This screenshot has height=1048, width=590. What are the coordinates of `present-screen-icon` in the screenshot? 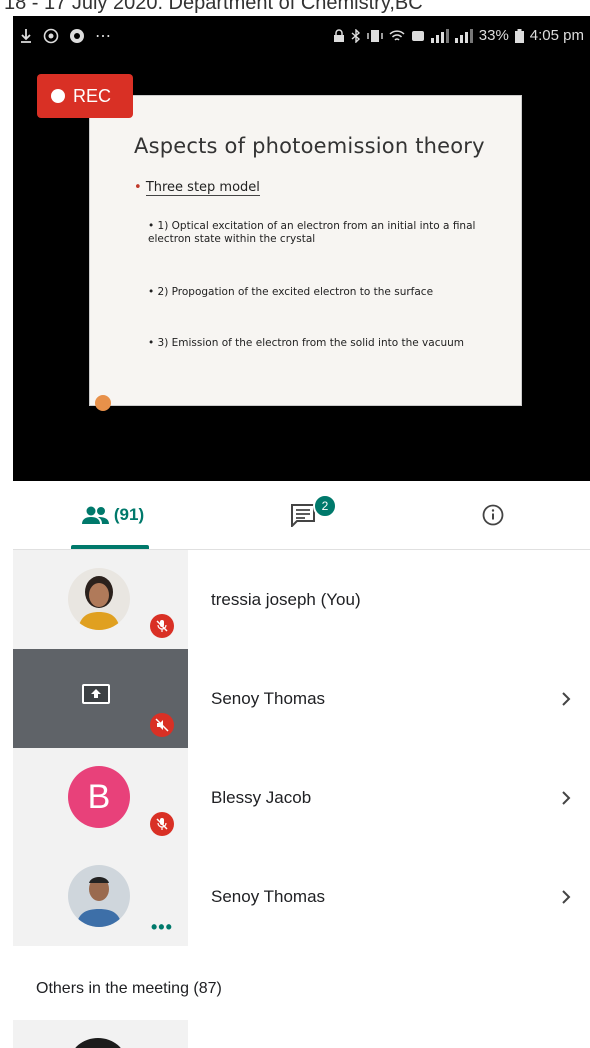 It's located at (96, 694).